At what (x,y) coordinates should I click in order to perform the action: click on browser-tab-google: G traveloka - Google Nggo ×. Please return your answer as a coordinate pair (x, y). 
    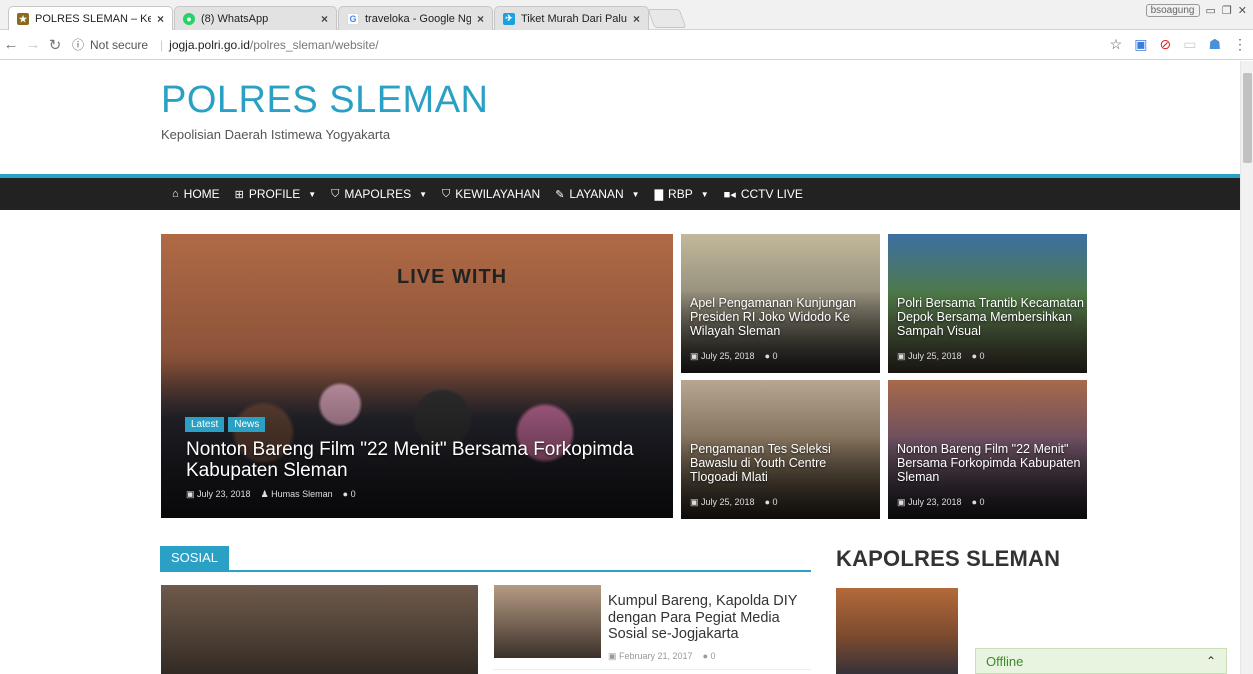
    Looking at the image, I should click on (415, 18).